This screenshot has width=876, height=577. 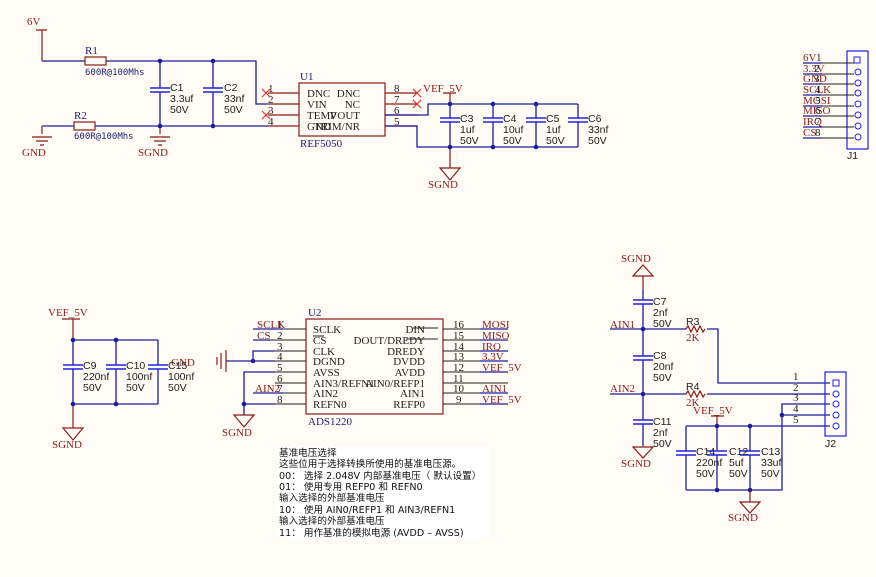 What do you see at coordinates (116, 367) in the screenshot?
I see `capacitor-c10` at bounding box center [116, 367].